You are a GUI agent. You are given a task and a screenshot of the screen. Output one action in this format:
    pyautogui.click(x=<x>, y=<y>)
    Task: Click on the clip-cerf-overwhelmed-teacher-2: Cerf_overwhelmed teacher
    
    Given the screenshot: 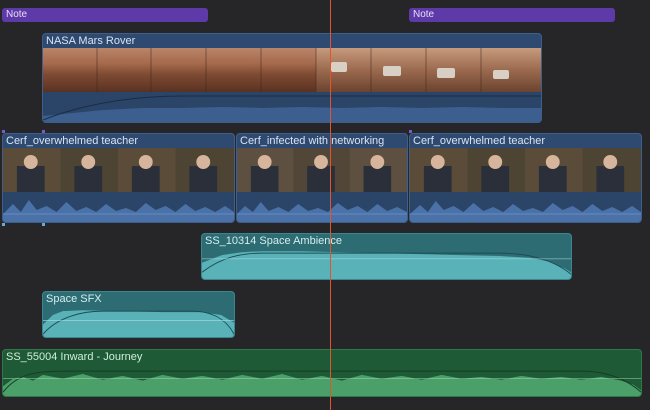 What is the action you would take?
    pyautogui.click(x=525, y=178)
    